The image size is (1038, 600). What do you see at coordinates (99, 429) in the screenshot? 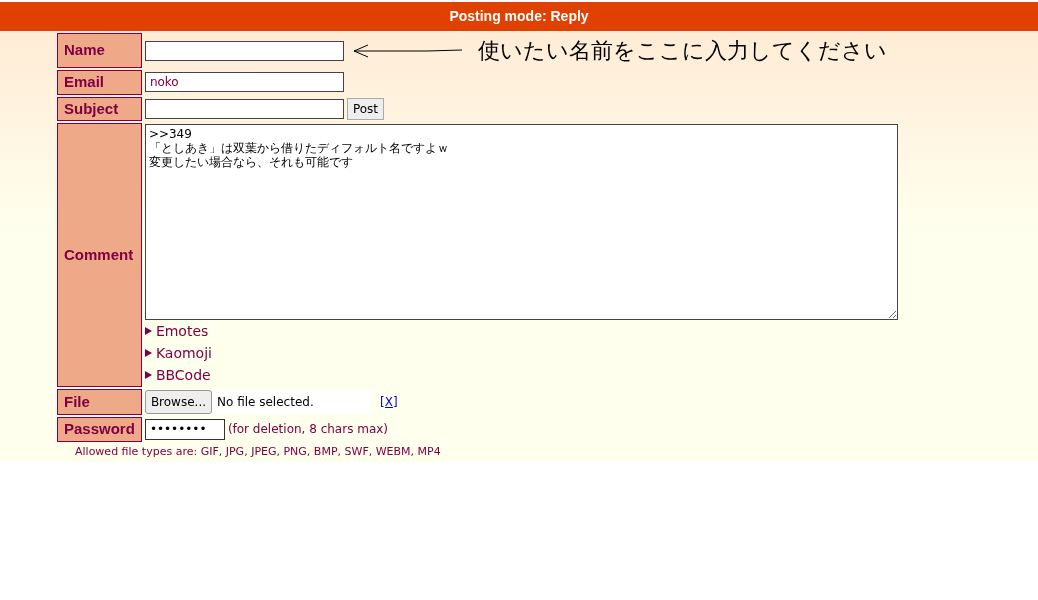
I see `field-label: Password` at bounding box center [99, 429].